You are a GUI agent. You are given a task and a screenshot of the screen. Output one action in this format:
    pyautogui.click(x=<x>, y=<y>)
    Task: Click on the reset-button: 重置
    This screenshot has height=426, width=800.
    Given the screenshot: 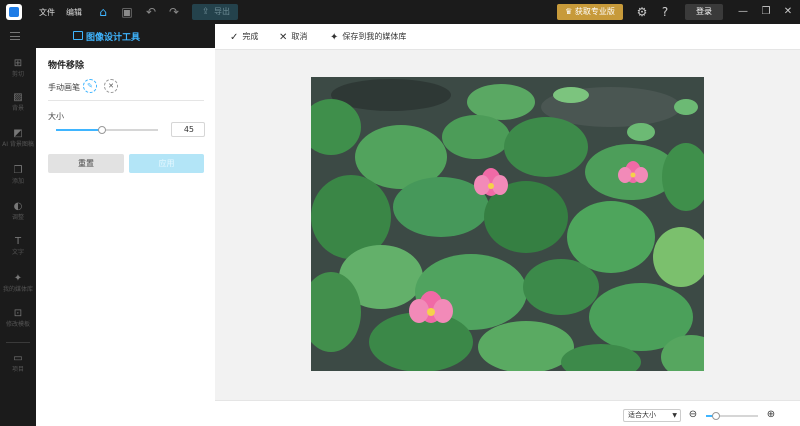 What is the action you would take?
    pyautogui.click(x=86, y=163)
    